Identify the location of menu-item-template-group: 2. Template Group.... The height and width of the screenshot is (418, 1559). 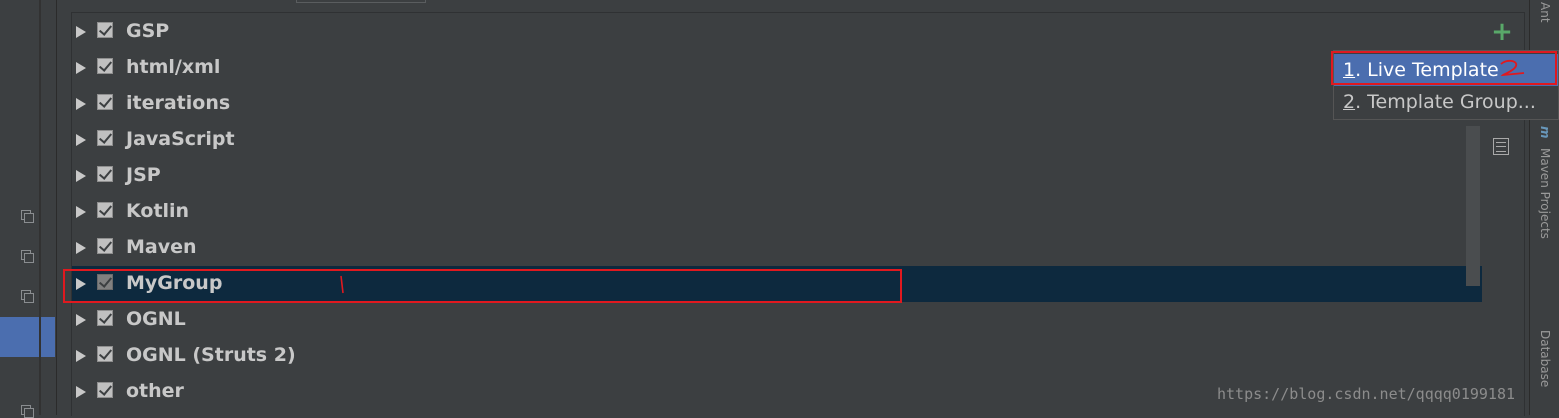
(1446, 102).